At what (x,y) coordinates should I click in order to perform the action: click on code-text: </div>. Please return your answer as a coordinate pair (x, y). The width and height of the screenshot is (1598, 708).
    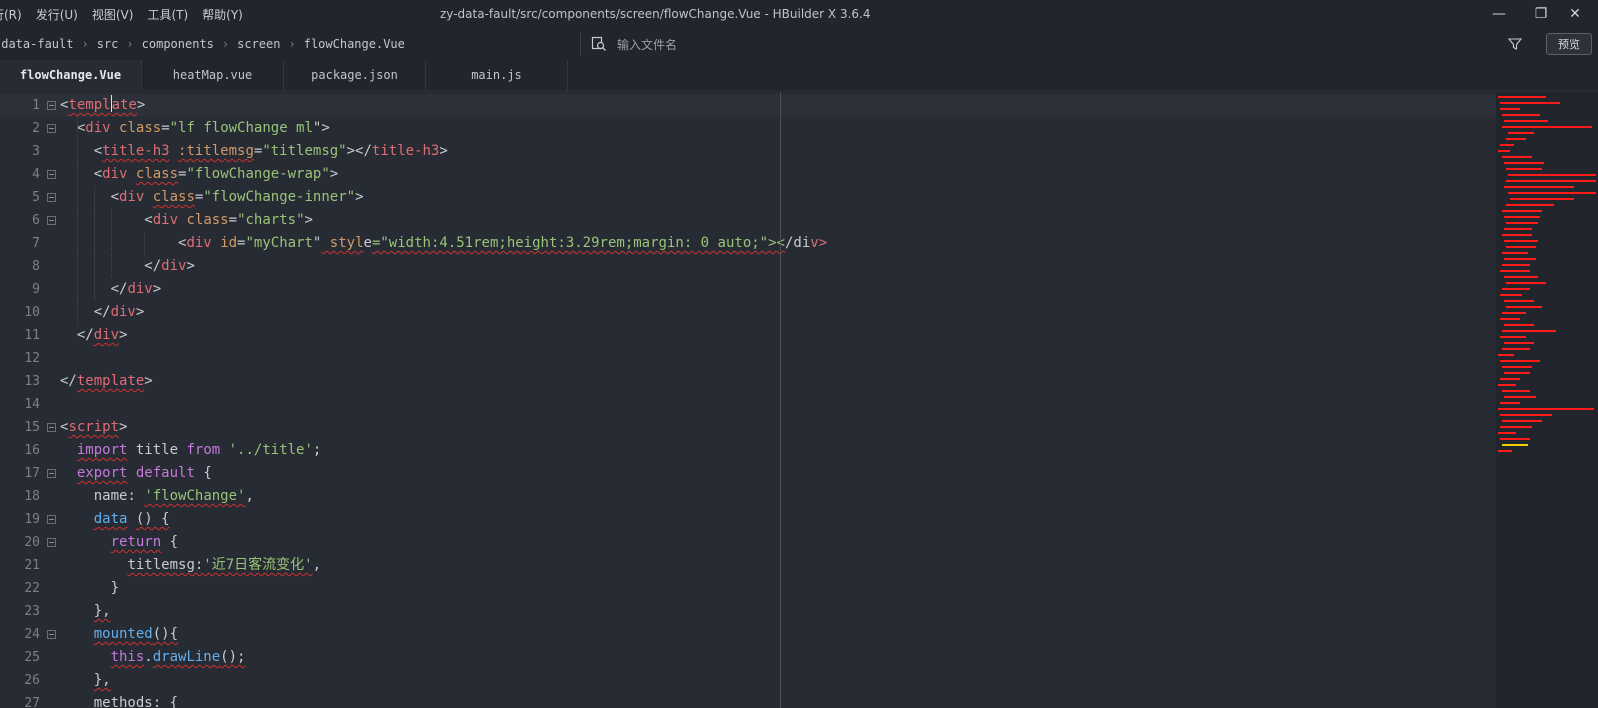
    Looking at the image, I should click on (102, 335).